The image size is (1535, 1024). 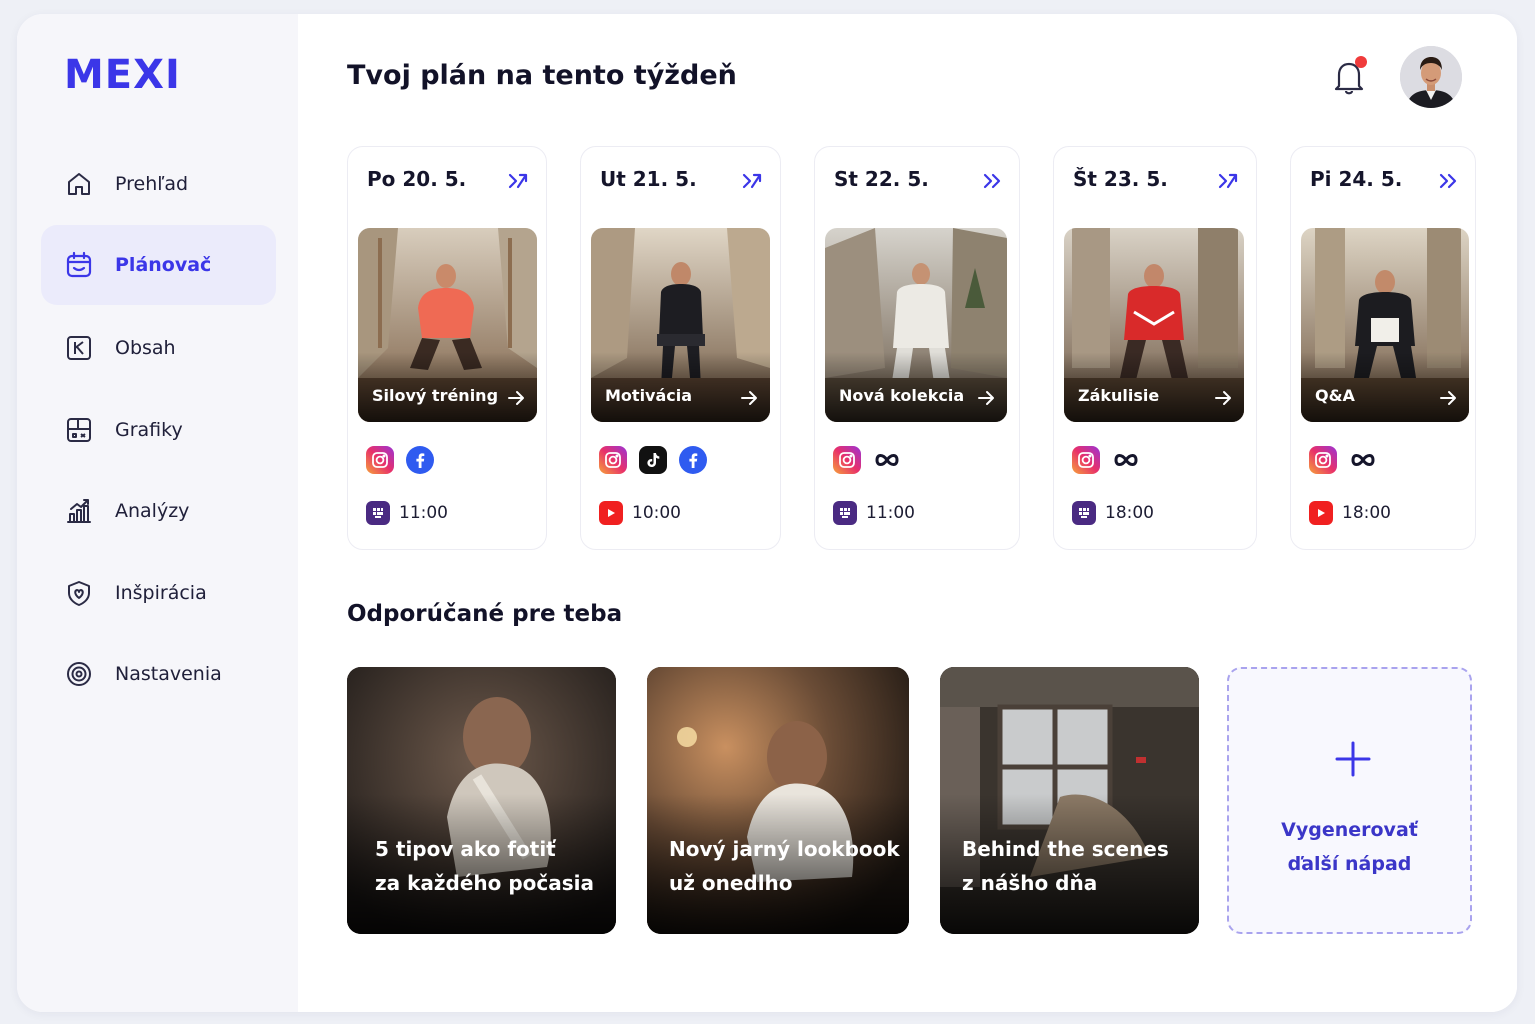 What do you see at coordinates (79, 593) in the screenshot?
I see `inspiration-icon` at bounding box center [79, 593].